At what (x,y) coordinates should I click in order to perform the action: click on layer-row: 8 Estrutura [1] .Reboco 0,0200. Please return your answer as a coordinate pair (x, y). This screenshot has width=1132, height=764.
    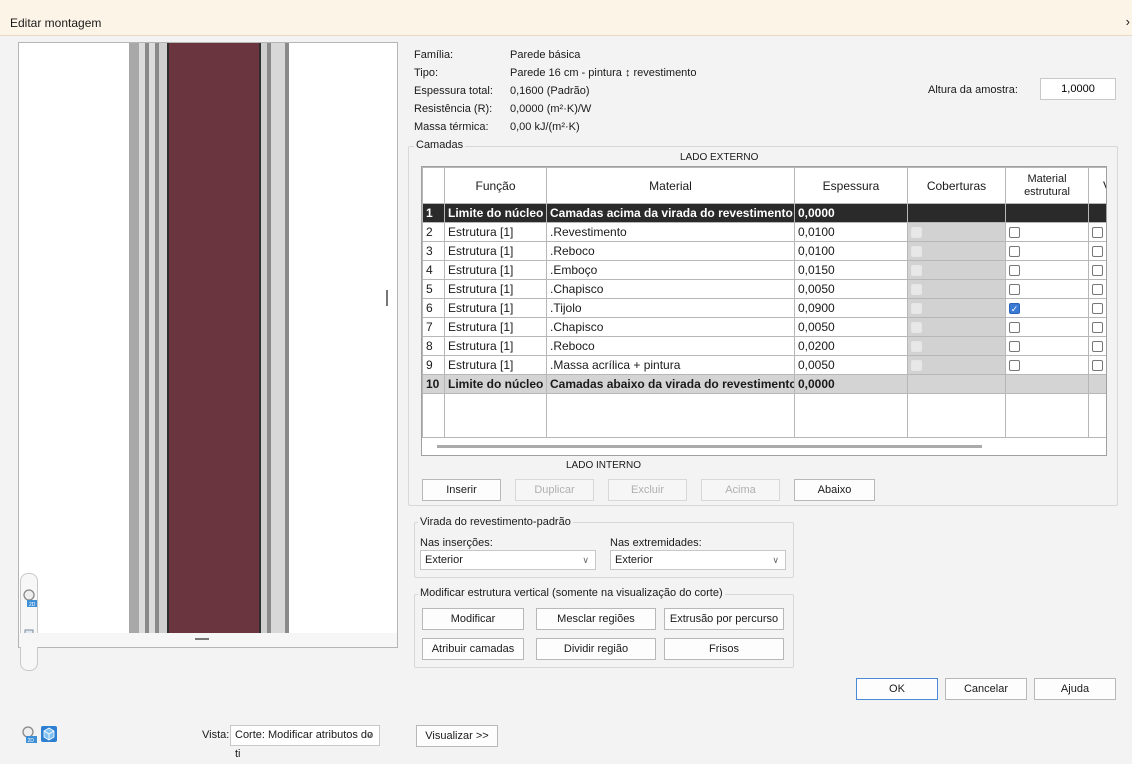
    Looking at the image, I should click on (764, 346).